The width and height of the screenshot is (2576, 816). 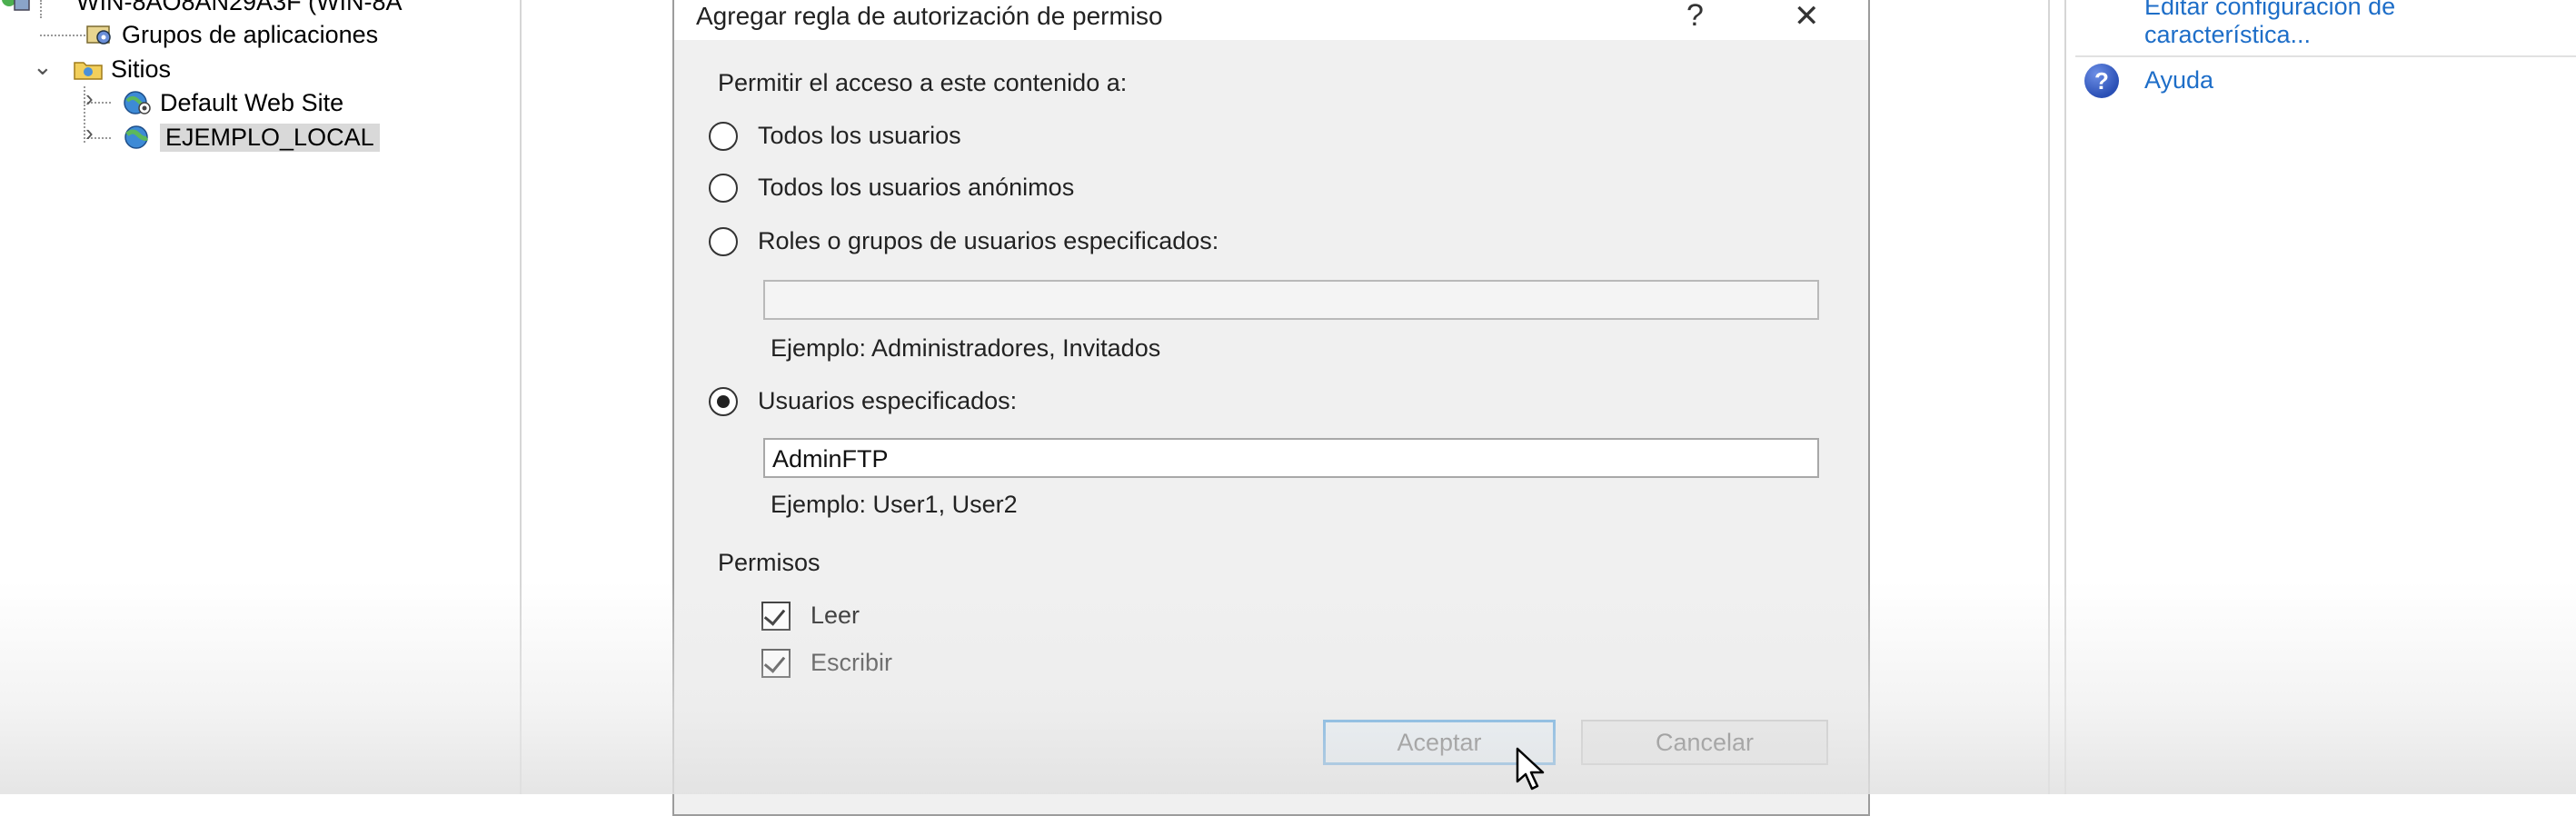 I want to click on access-label: Permitir el acceso a este contenido a:, so click(x=923, y=82).